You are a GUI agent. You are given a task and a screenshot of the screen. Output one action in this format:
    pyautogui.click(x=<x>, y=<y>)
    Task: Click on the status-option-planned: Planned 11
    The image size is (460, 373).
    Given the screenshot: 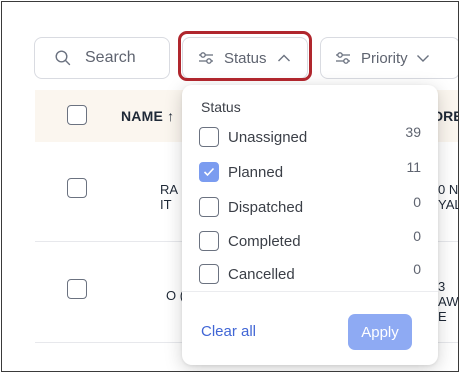 What is the action you would take?
    pyautogui.click(x=310, y=171)
    